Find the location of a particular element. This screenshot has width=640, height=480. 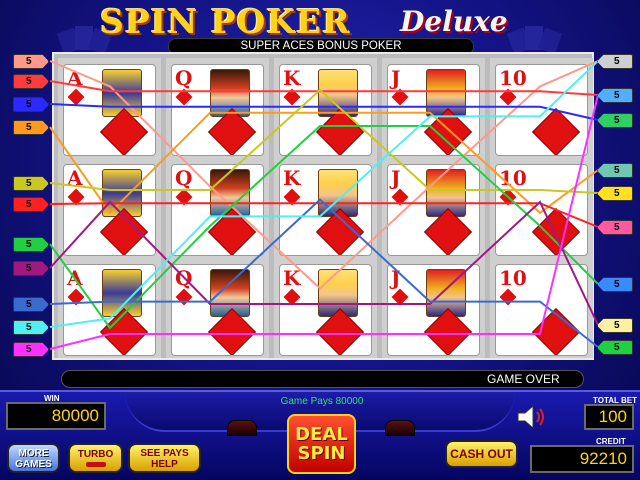

total-bet-meter: 100 is located at coordinates (609, 417).